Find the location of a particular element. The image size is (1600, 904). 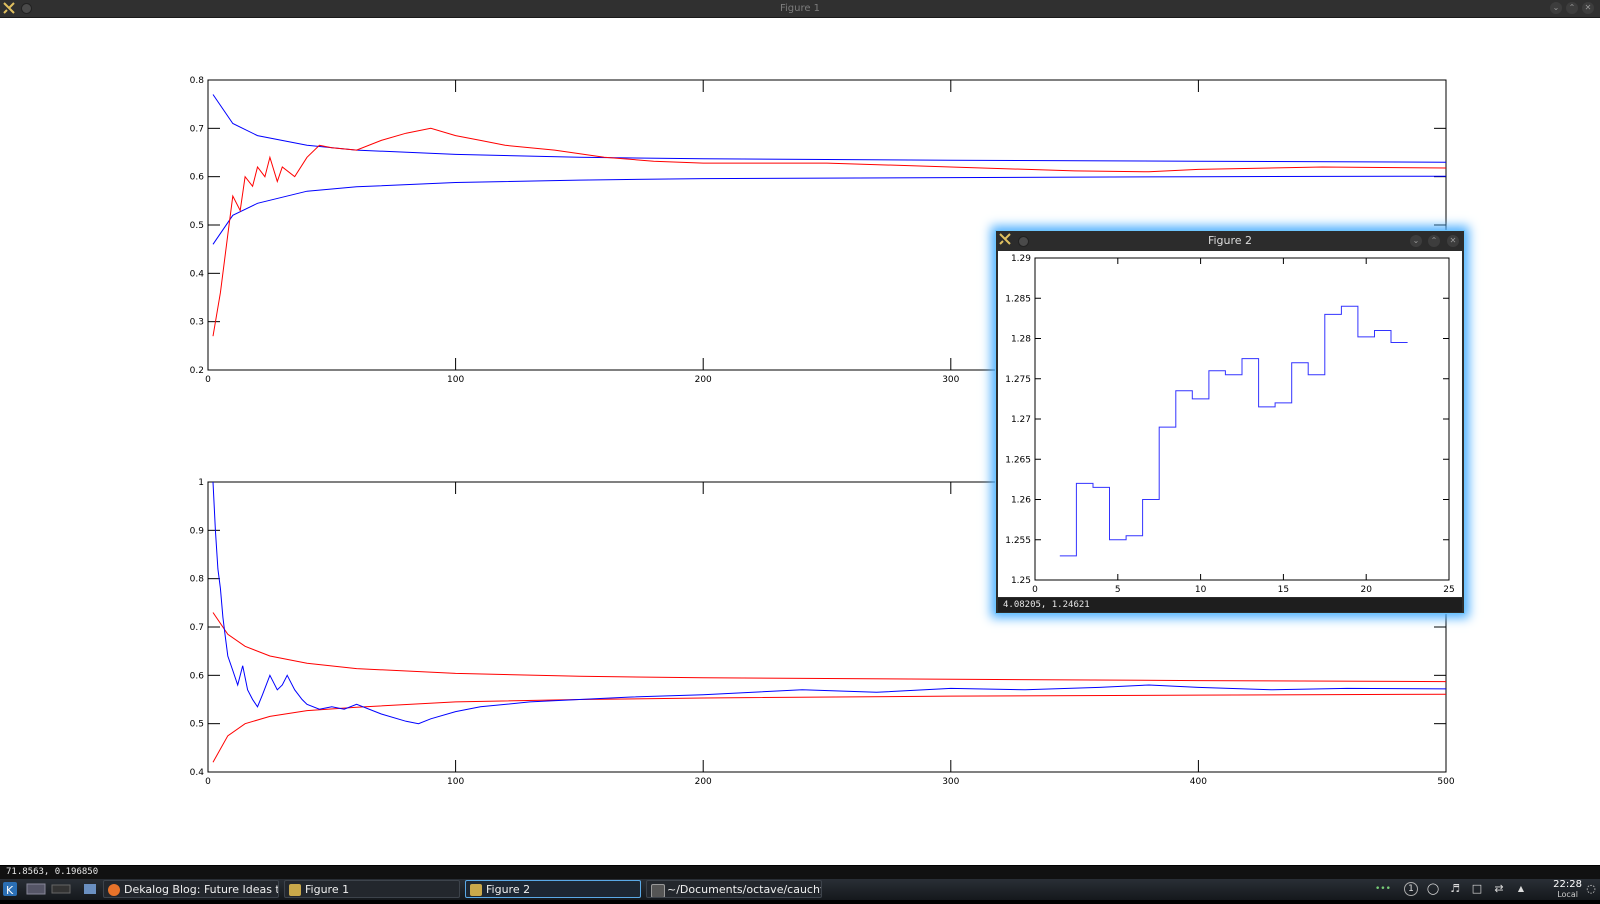

y-tick-label: 1.285 is located at coordinates (1018, 299).